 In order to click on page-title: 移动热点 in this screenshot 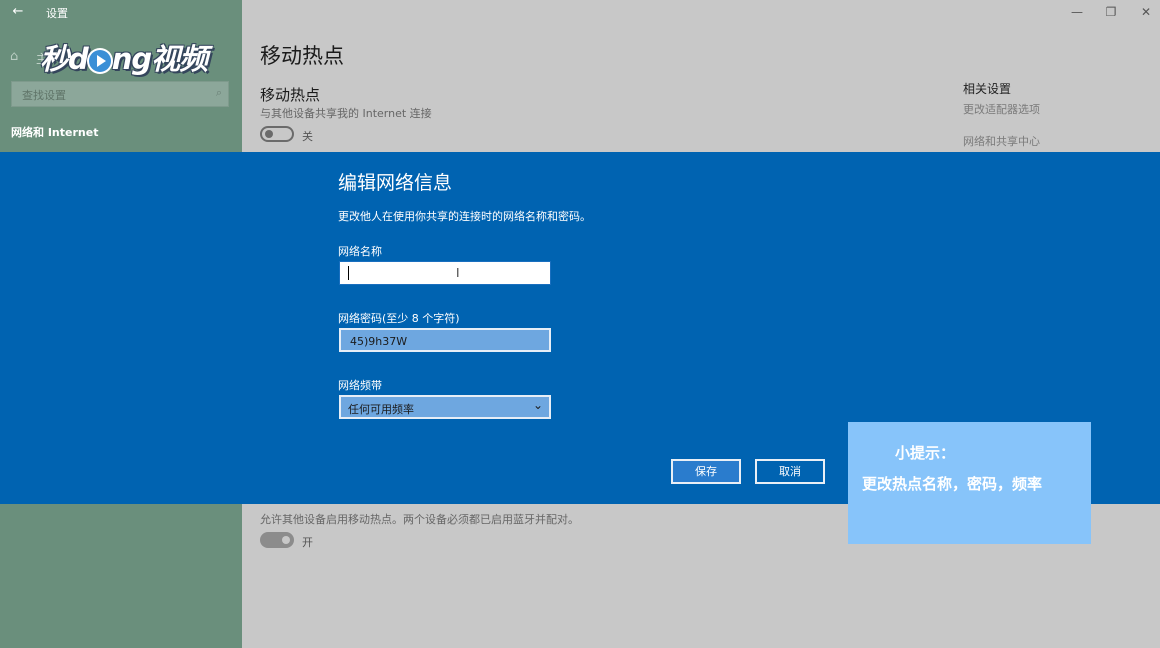, I will do `click(302, 56)`.